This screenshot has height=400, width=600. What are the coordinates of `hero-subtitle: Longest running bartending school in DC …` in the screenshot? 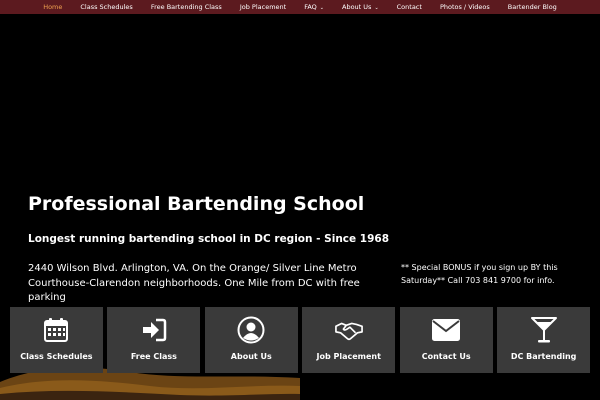 It's located at (209, 239).